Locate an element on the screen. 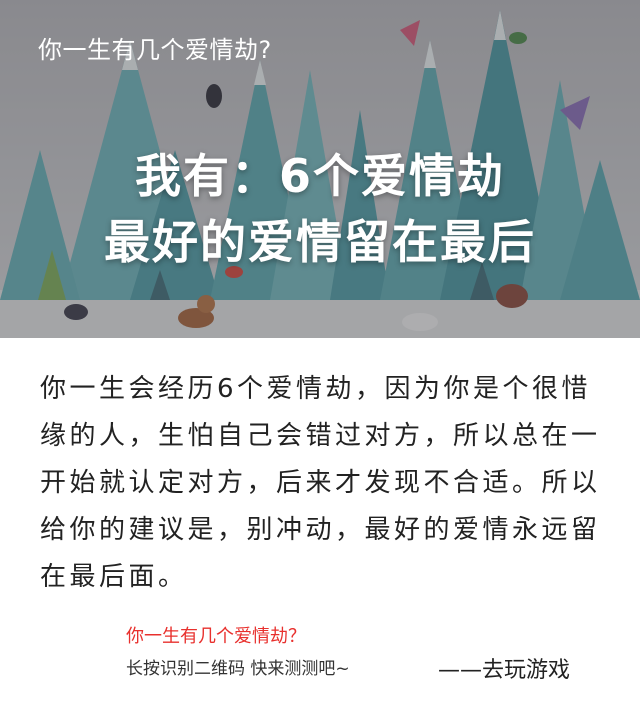 This screenshot has height=707, width=640. footer-question-link: 你一生有几个爱情劫？ is located at coordinates (216, 635).